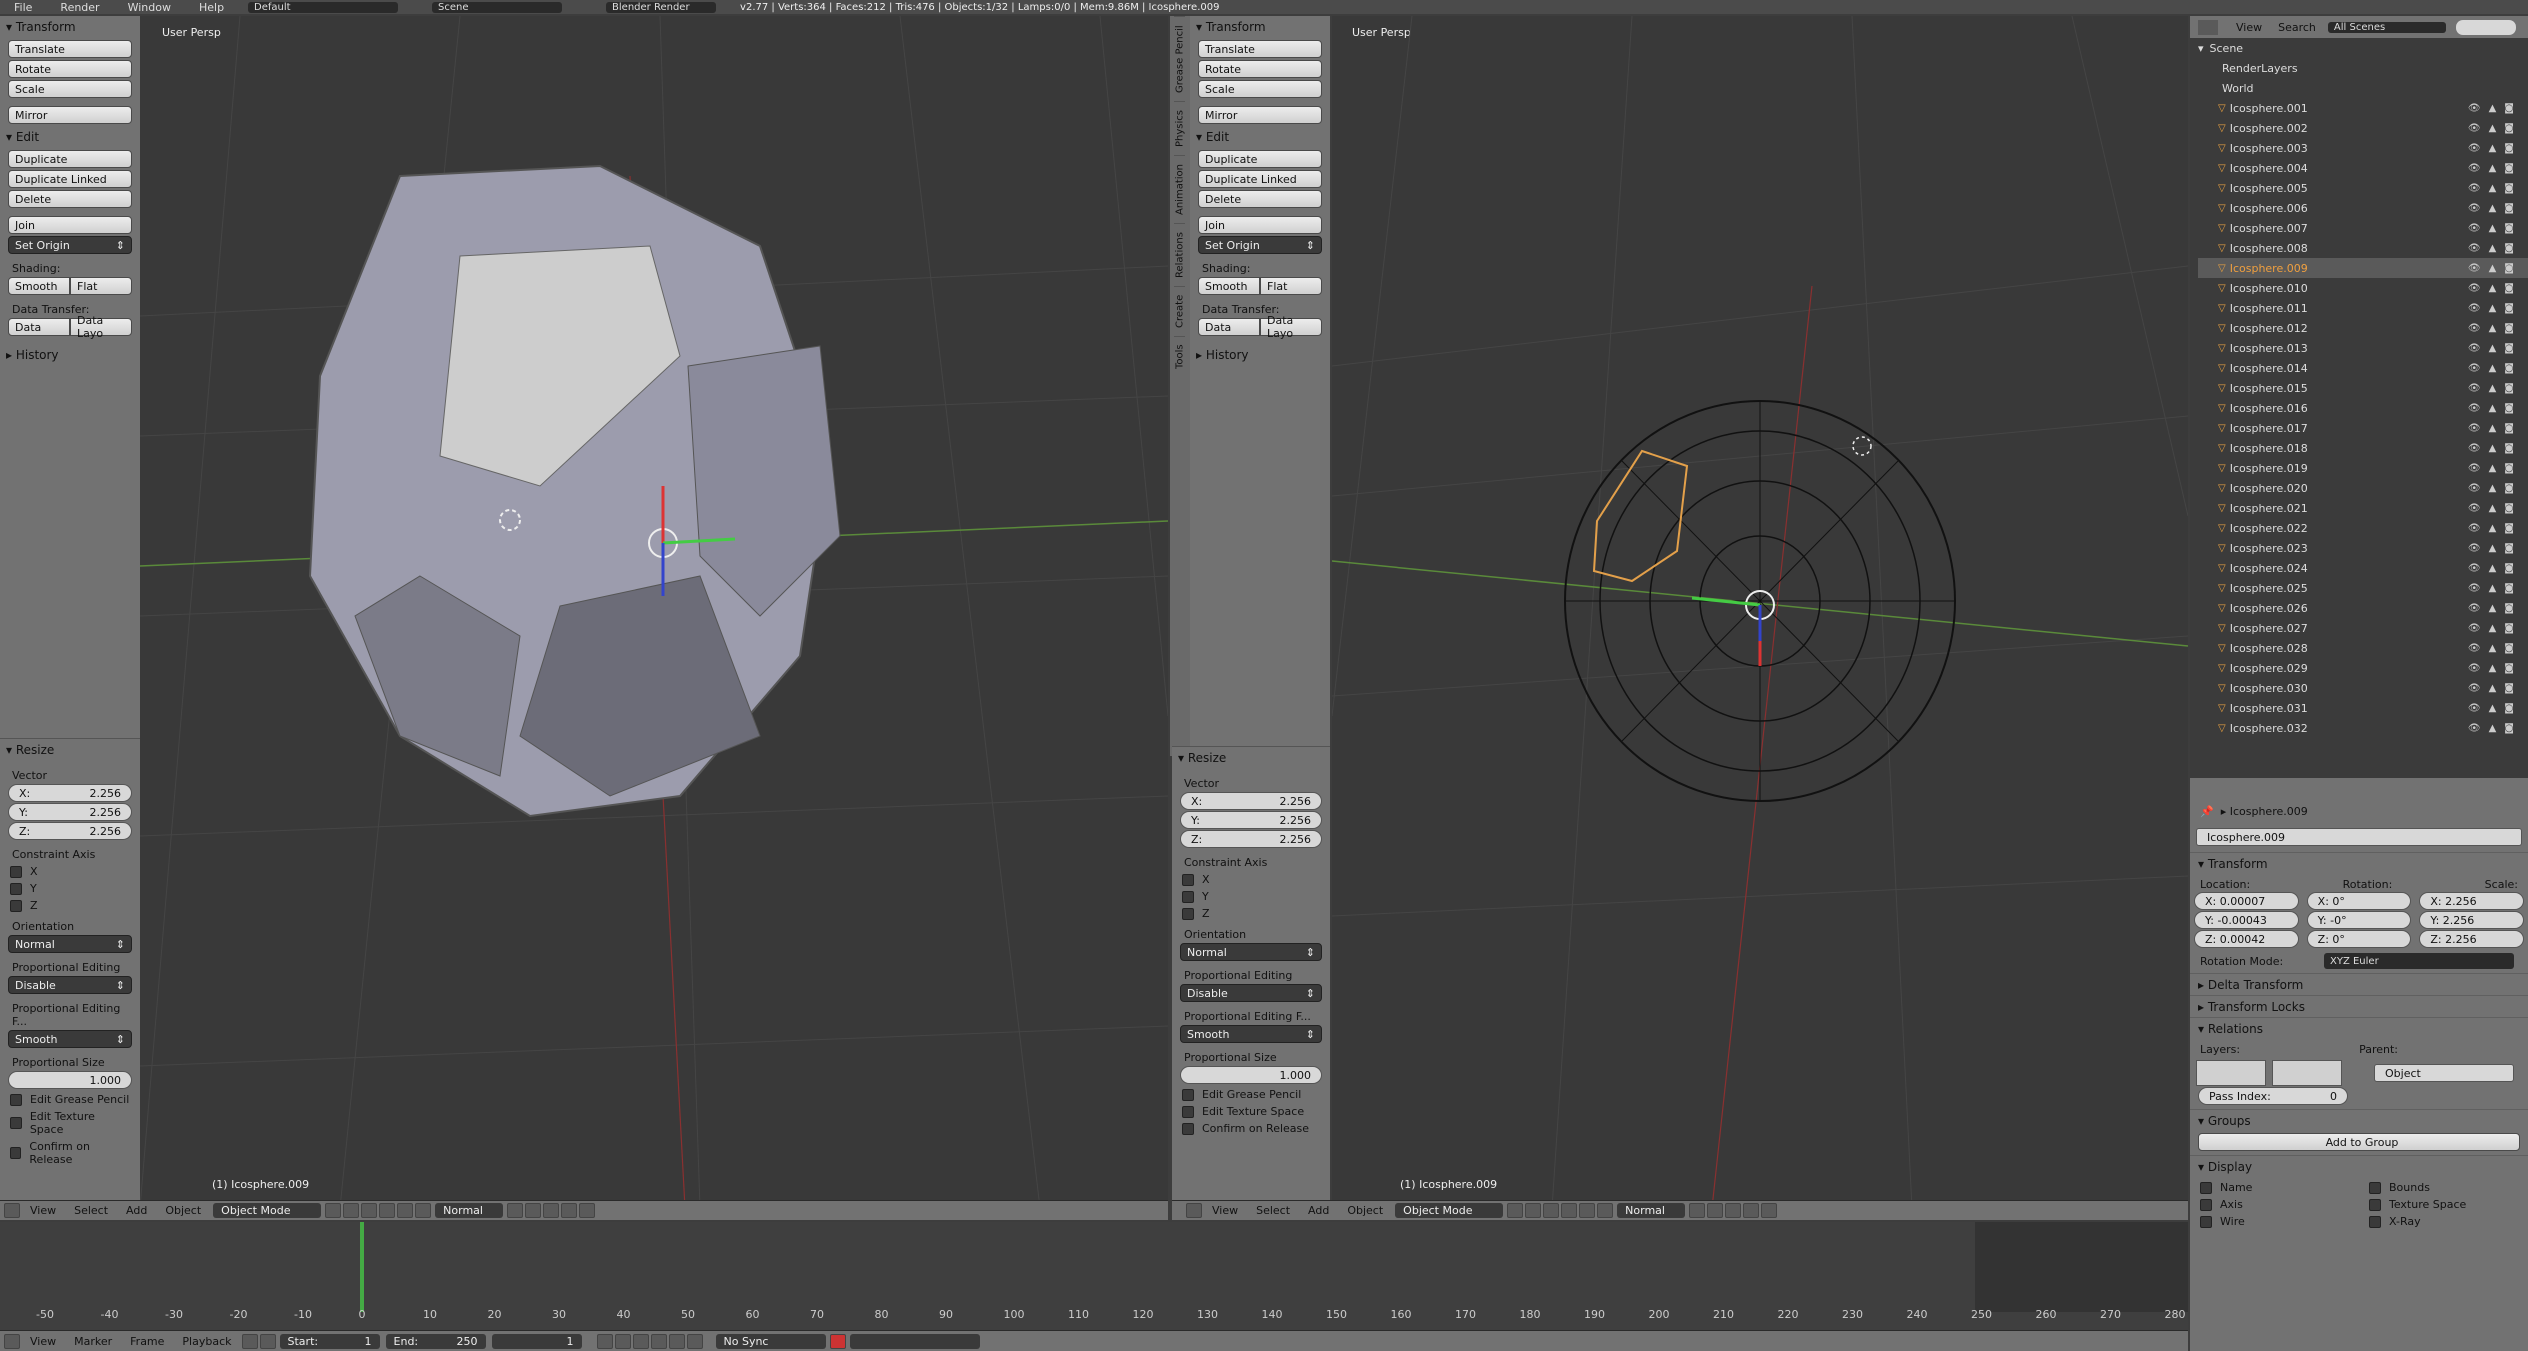 The image size is (2528, 1351). What do you see at coordinates (2359, 1142) in the screenshot?
I see `add-to-group-button: Add to Group` at bounding box center [2359, 1142].